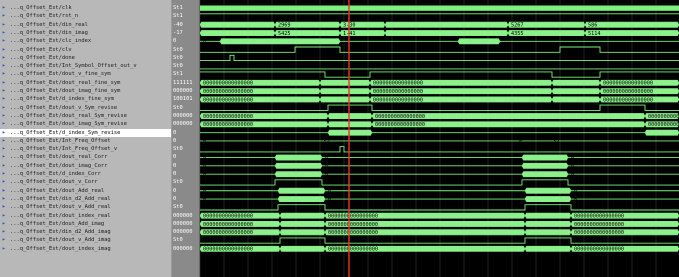 Image resolution: width=679 pixels, height=277 pixels. Describe the element at coordinates (85, 8) in the screenshot. I see `signal-row: ▸ ...q_Offset_Est/clk` at that location.